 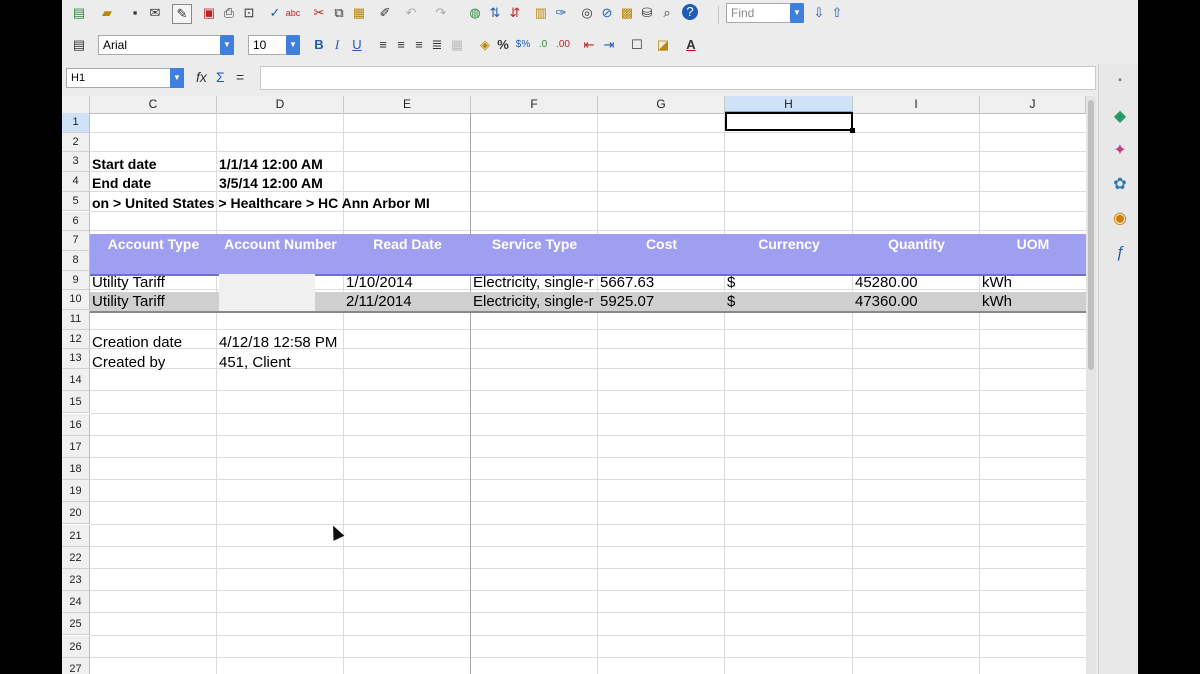 I want to click on header-read-date: Read Date, so click(x=407, y=244).